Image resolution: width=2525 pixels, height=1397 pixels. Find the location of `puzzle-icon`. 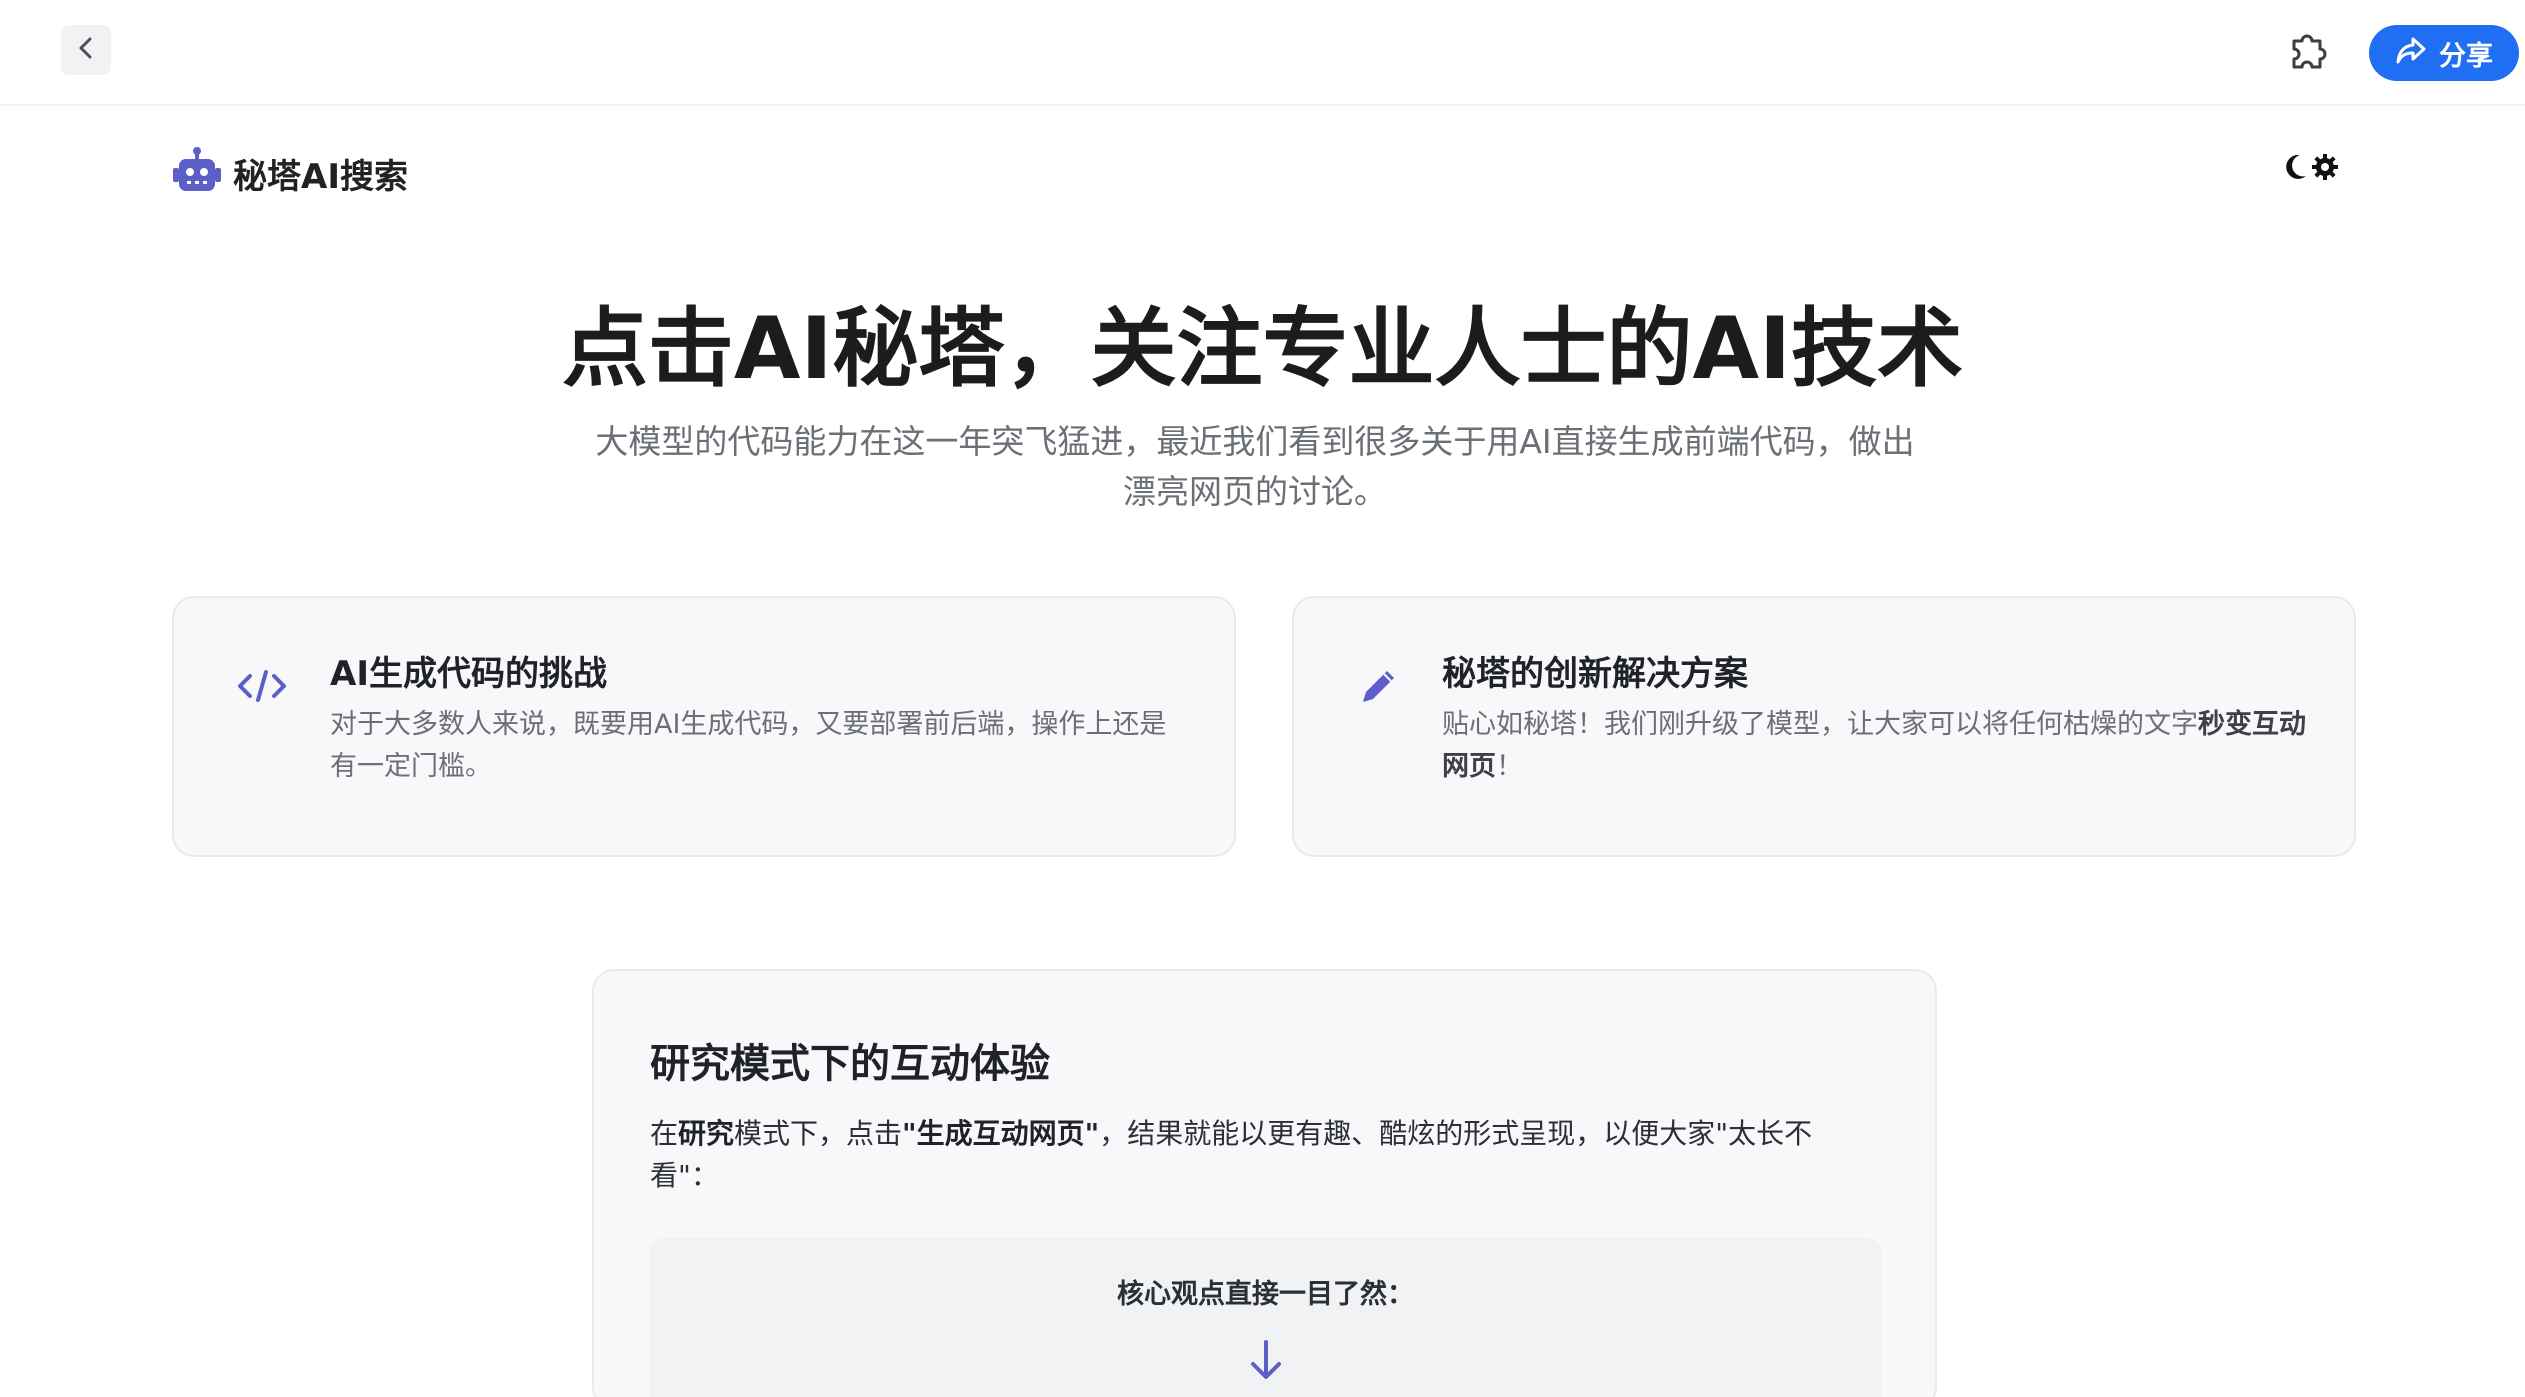

puzzle-icon is located at coordinates (2307, 52).